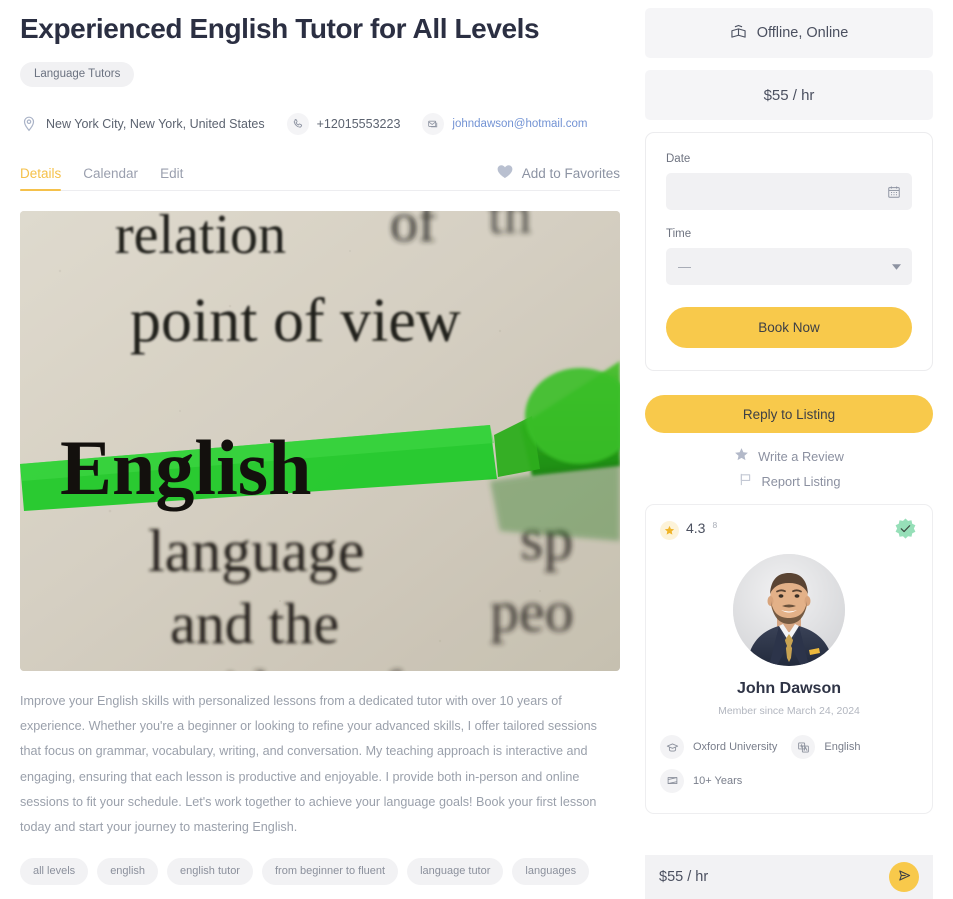 The image size is (953, 899). Describe the element at coordinates (789, 764) in the screenshot. I see `profile-info-grid: Oxford University English 10+ Years` at that location.